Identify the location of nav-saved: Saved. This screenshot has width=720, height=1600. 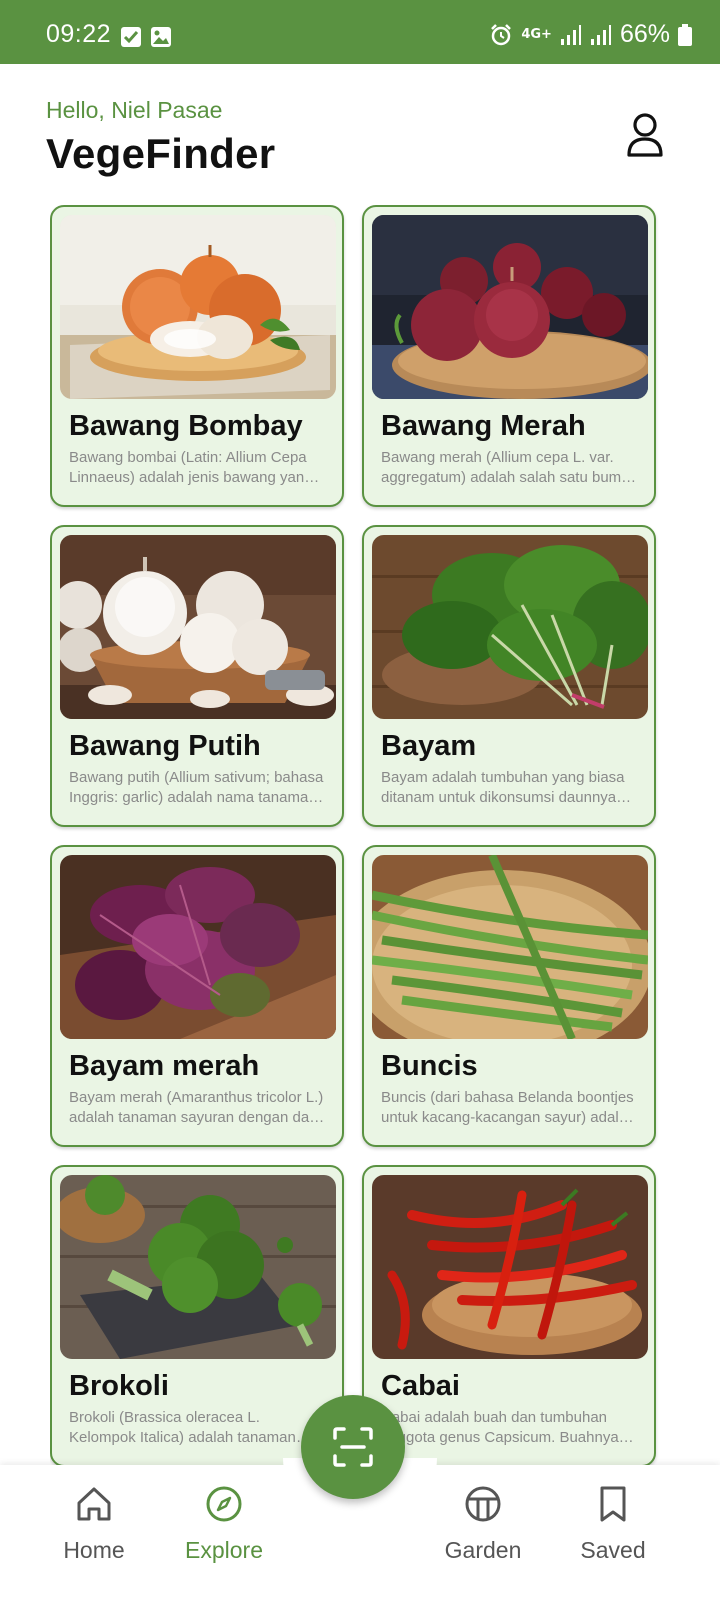
(613, 1533).